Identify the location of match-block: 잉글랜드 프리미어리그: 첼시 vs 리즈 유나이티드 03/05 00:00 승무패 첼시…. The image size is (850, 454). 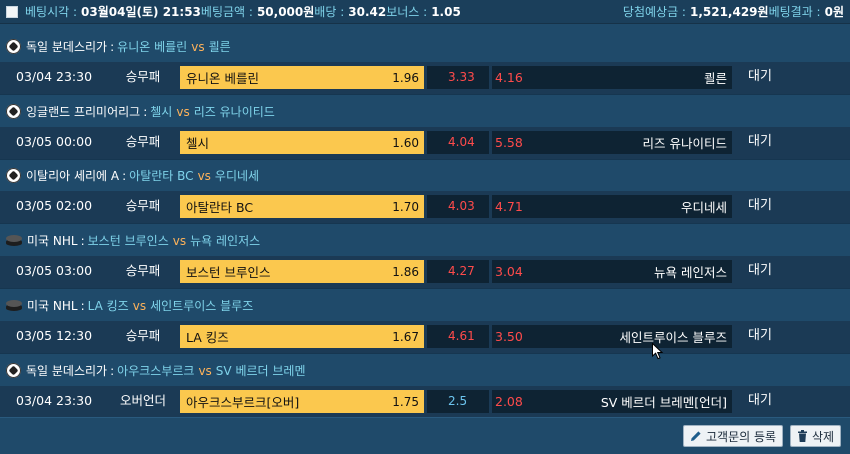
(425, 127).